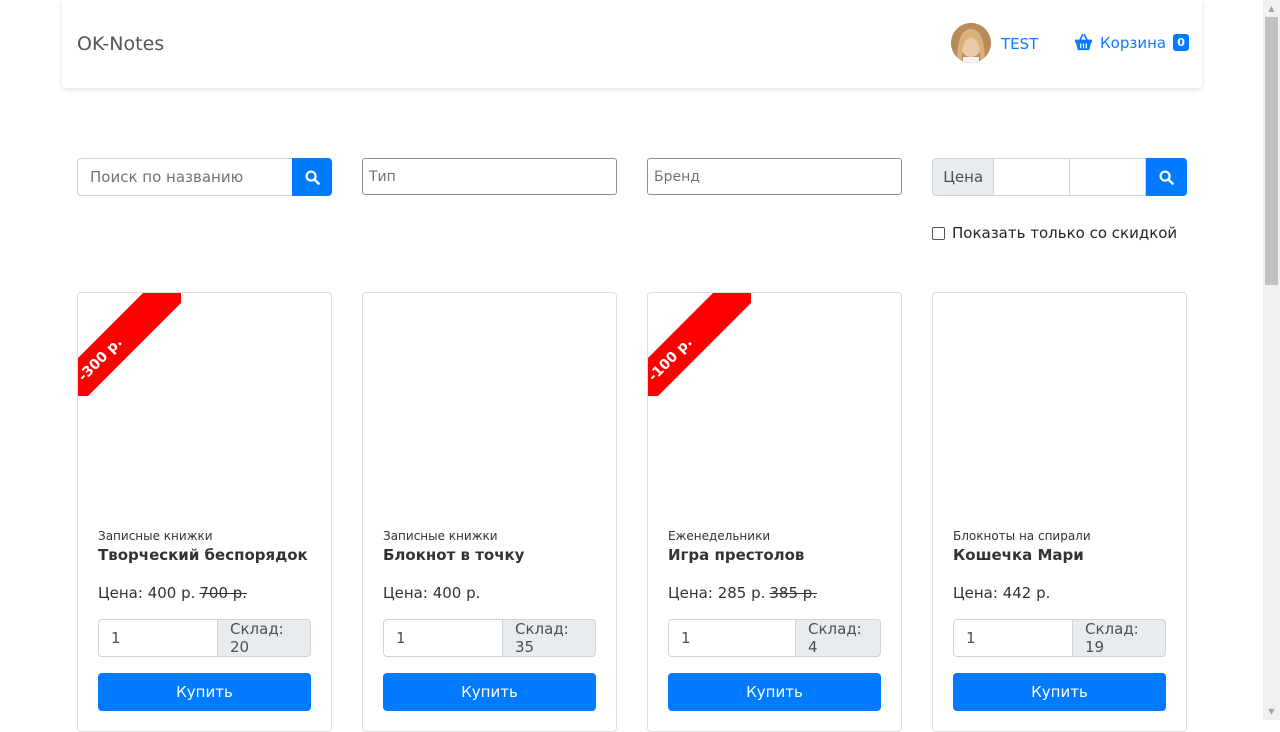 This screenshot has width=1280, height=732. Describe the element at coordinates (672, 359) in the screenshot. I see `discount-text: -100 р.` at that location.